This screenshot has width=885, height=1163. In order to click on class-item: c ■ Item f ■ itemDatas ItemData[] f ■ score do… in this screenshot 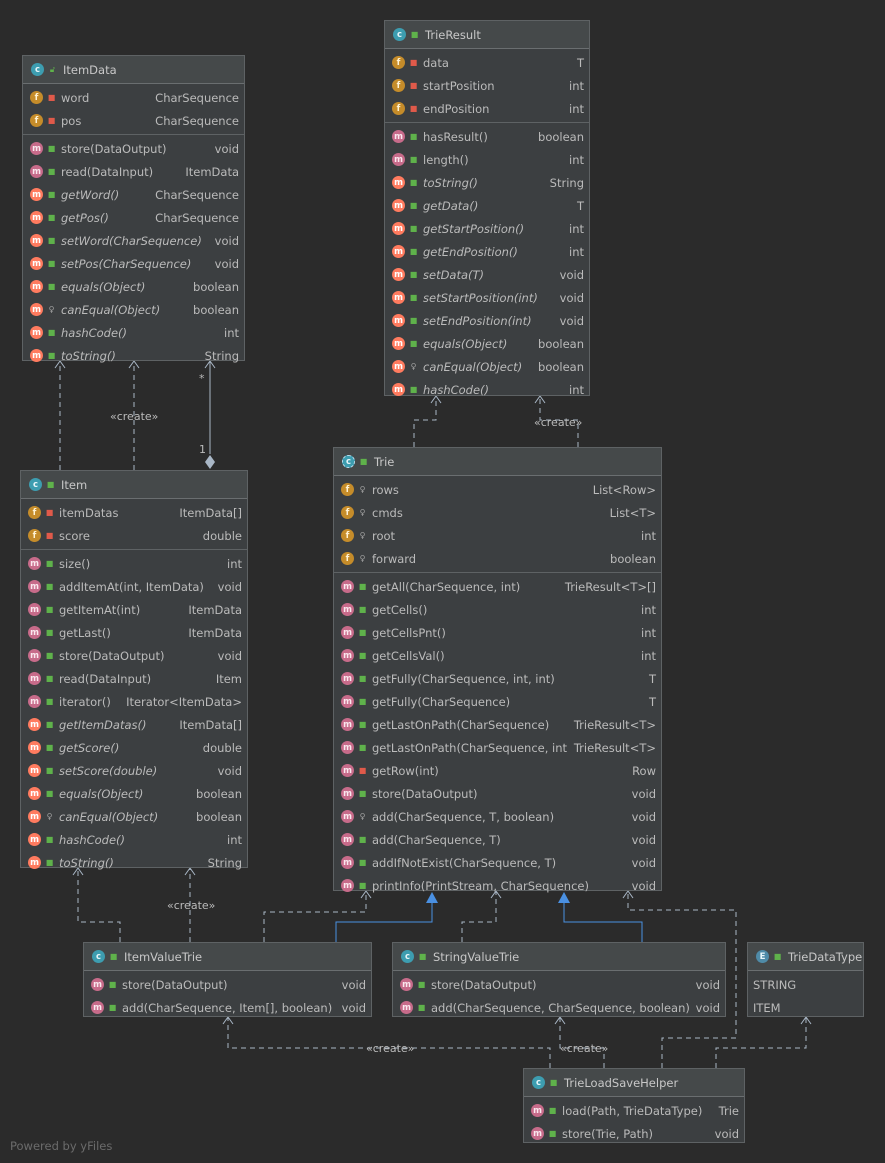, I will do `click(134, 670)`.